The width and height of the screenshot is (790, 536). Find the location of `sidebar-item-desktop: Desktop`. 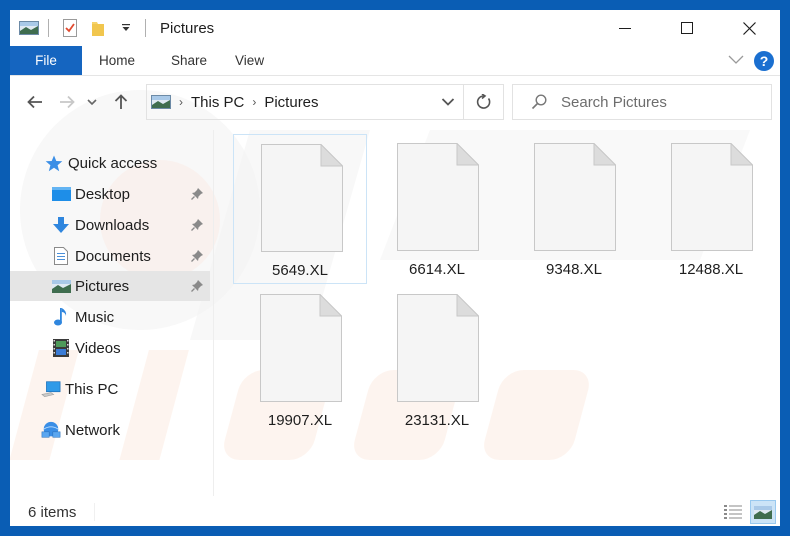

sidebar-item-desktop: Desktop is located at coordinates (110, 194).